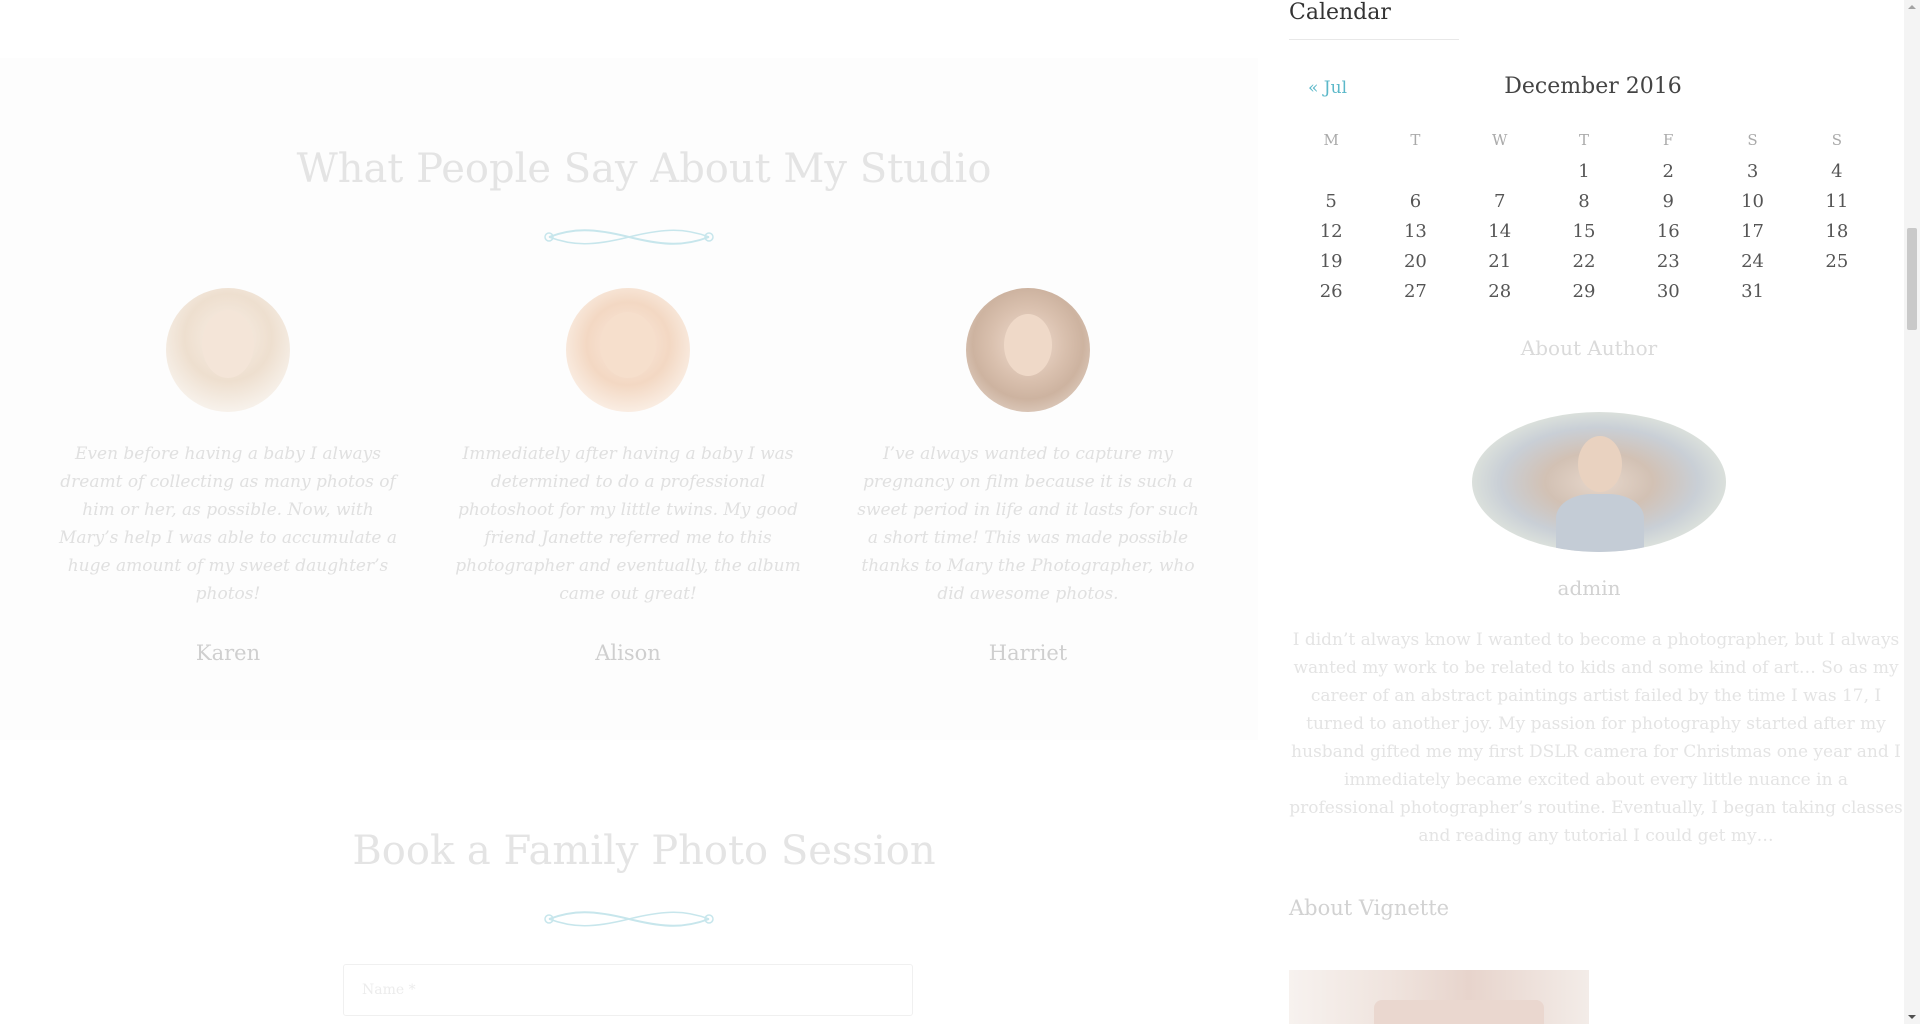 Image resolution: width=1920 pixels, height=1024 pixels. I want to click on calendar-day: 4, so click(1837, 171).